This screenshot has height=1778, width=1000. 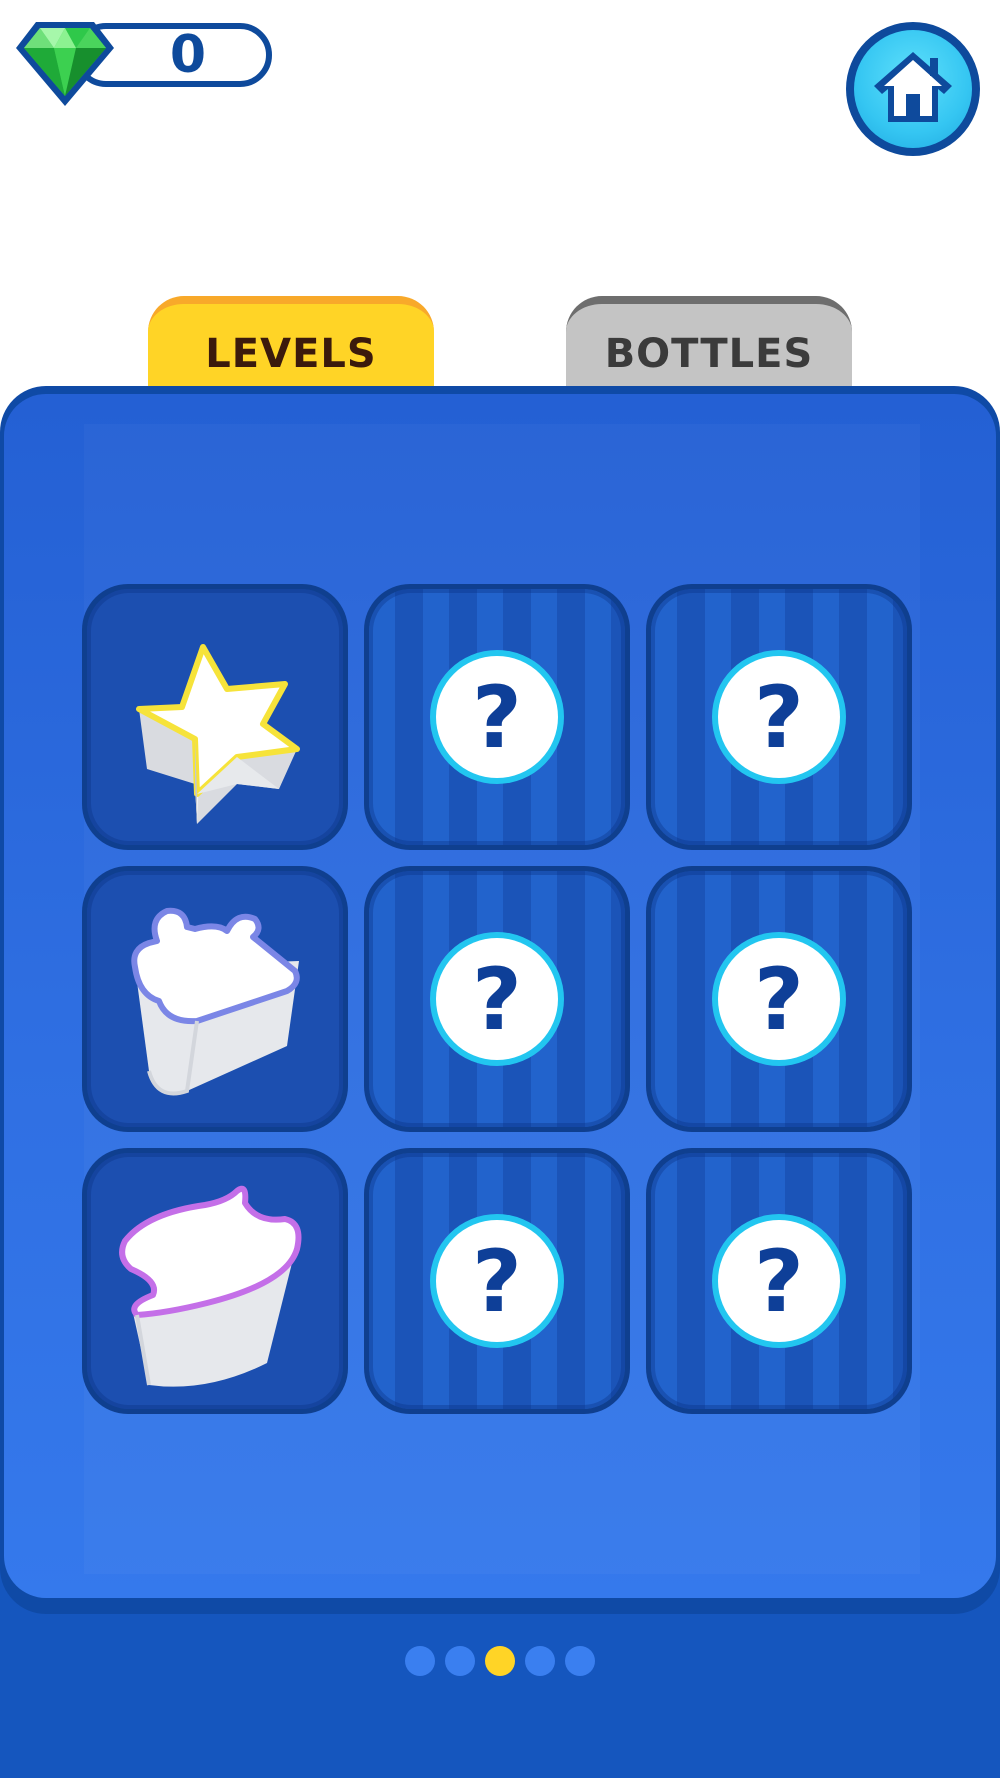 What do you see at coordinates (291, 343) in the screenshot?
I see `tab-levels: LEVELS` at bounding box center [291, 343].